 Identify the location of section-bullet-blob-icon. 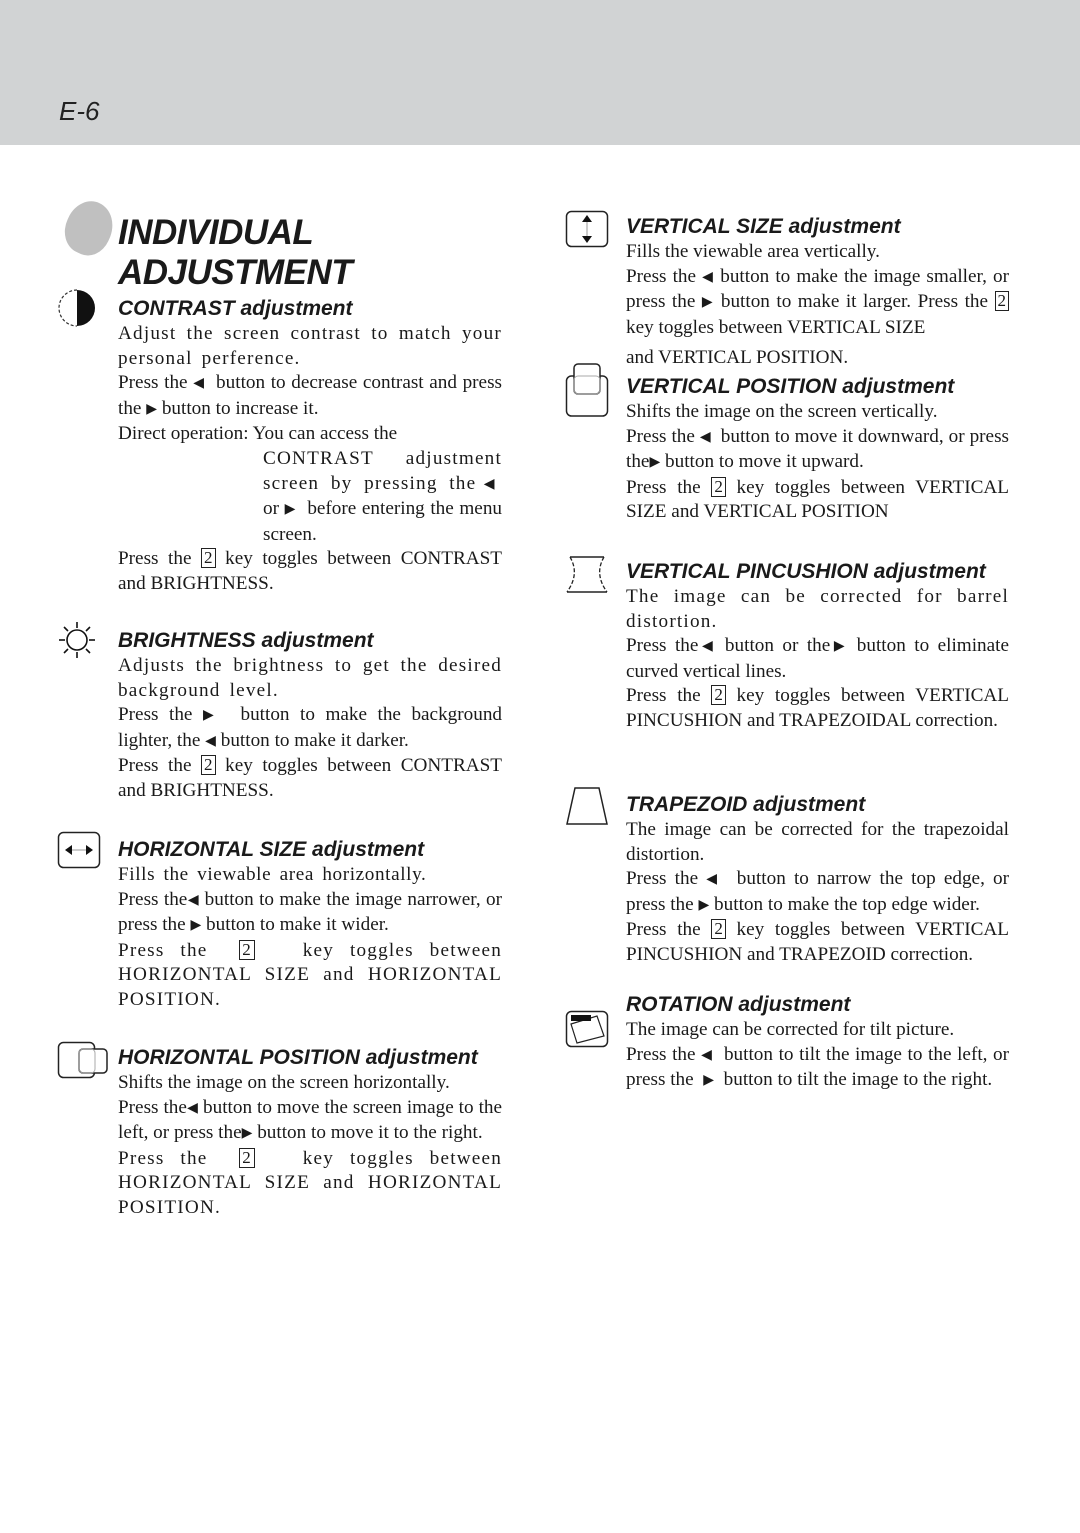
(89, 228).